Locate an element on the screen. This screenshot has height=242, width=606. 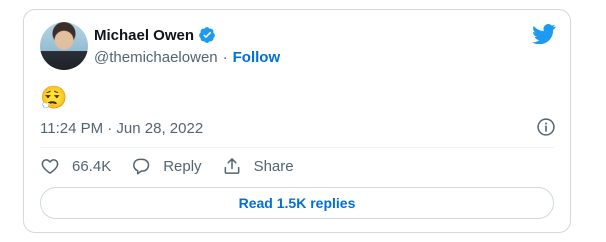
reply-icon is located at coordinates (141, 166).